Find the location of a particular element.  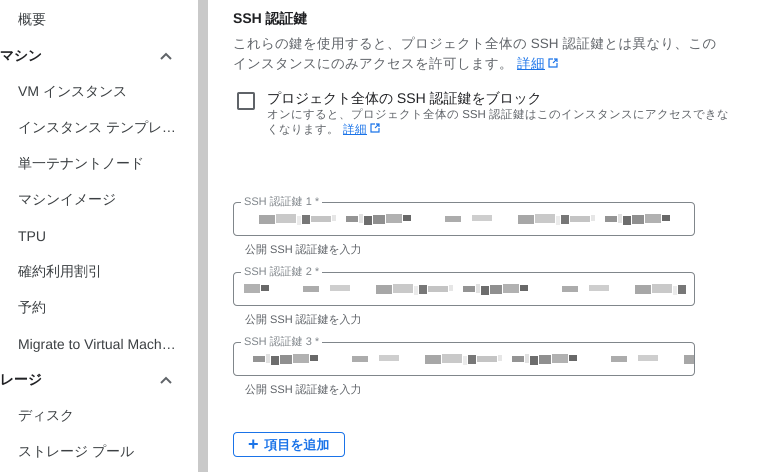

sidebar-item: 概要 is located at coordinates (23, 20).